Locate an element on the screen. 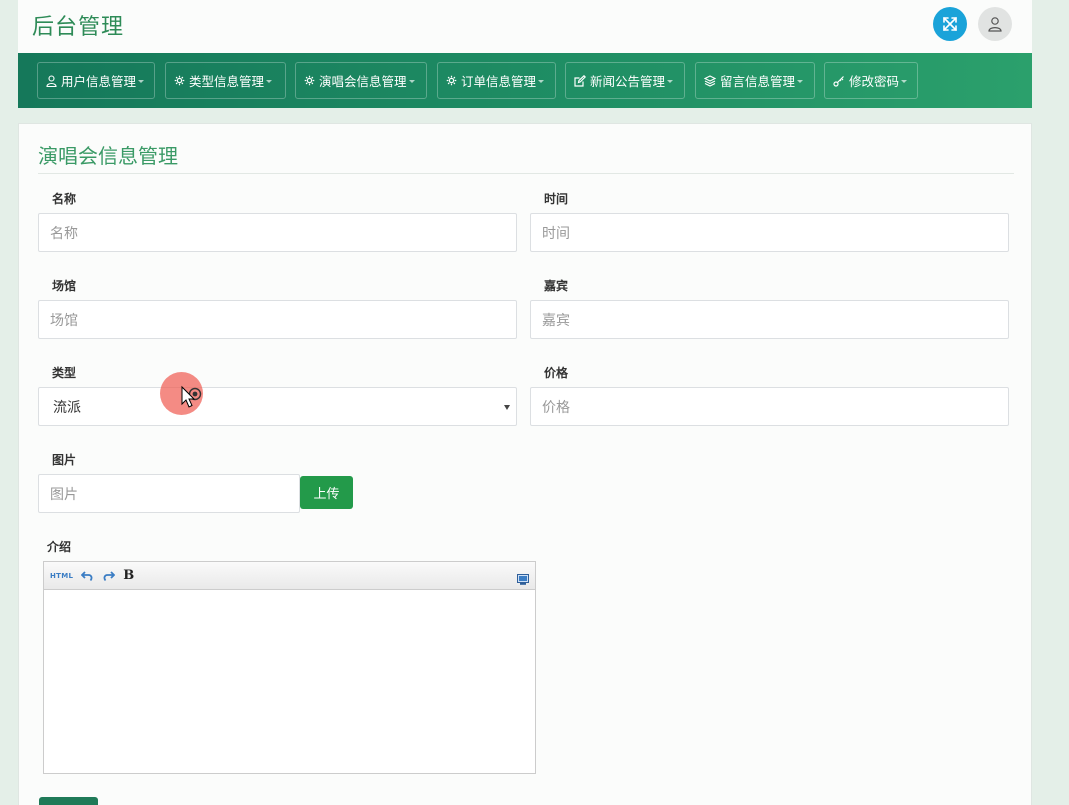 This screenshot has width=1069, height=805. nav-type-management: 类型信息管理 is located at coordinates (225, 80).